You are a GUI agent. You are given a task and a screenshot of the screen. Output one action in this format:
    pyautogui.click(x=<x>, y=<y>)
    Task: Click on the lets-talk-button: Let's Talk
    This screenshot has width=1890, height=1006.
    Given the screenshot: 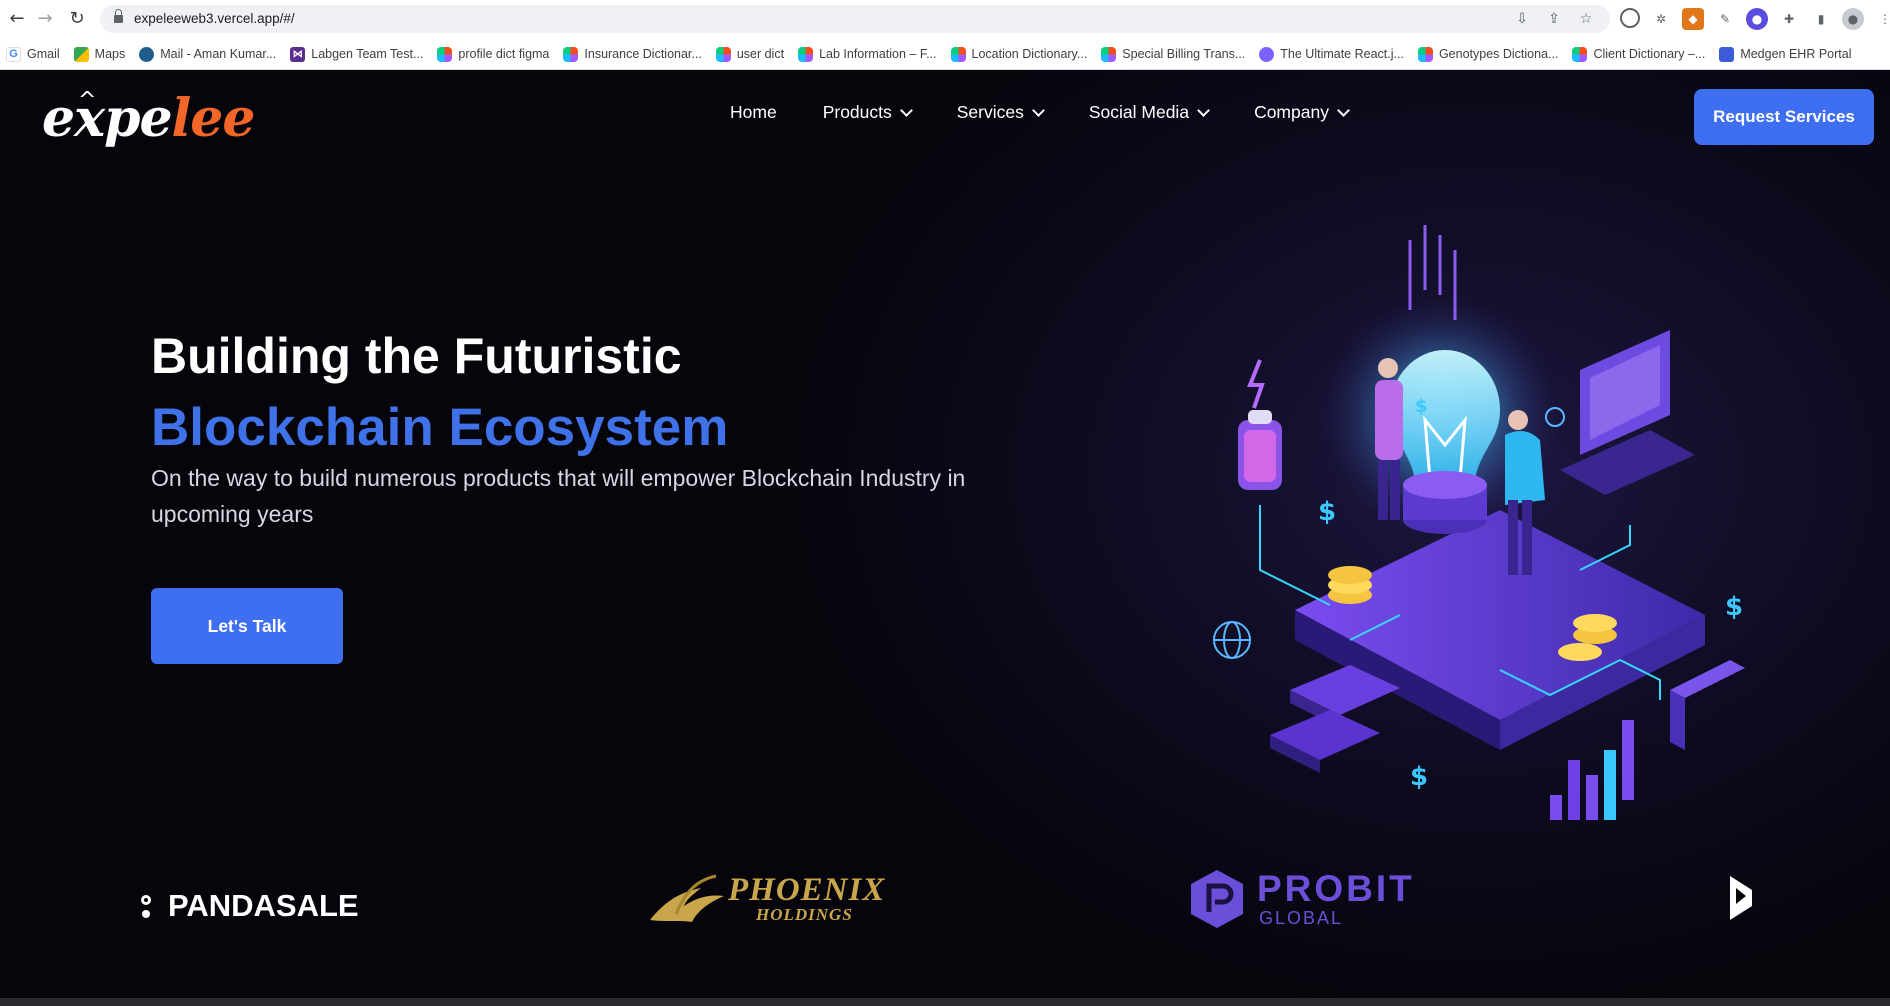 What is the action you would take?
    pyautogui.click(x=247, y=626)
    